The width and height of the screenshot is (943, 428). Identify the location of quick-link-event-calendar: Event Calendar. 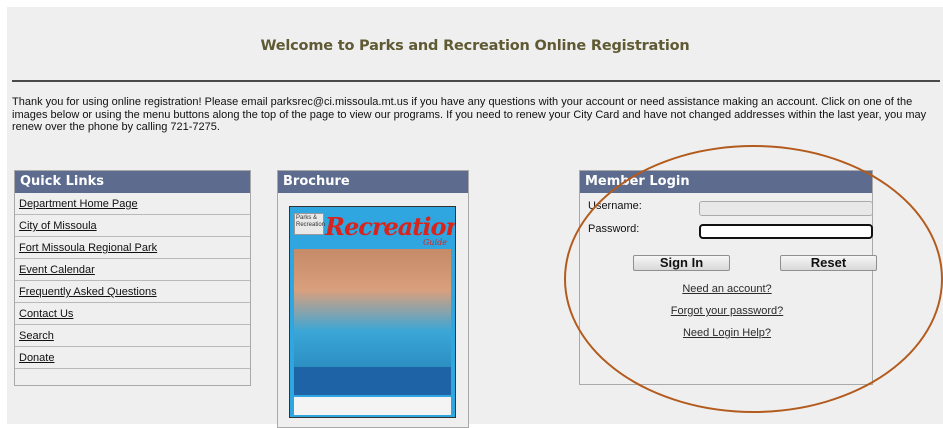
(132, 270).